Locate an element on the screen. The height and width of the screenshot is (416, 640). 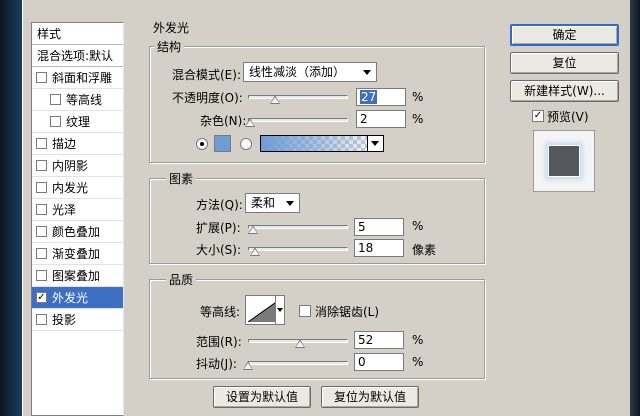
contour-label: 等高线: is located at coordinates (220, 312).